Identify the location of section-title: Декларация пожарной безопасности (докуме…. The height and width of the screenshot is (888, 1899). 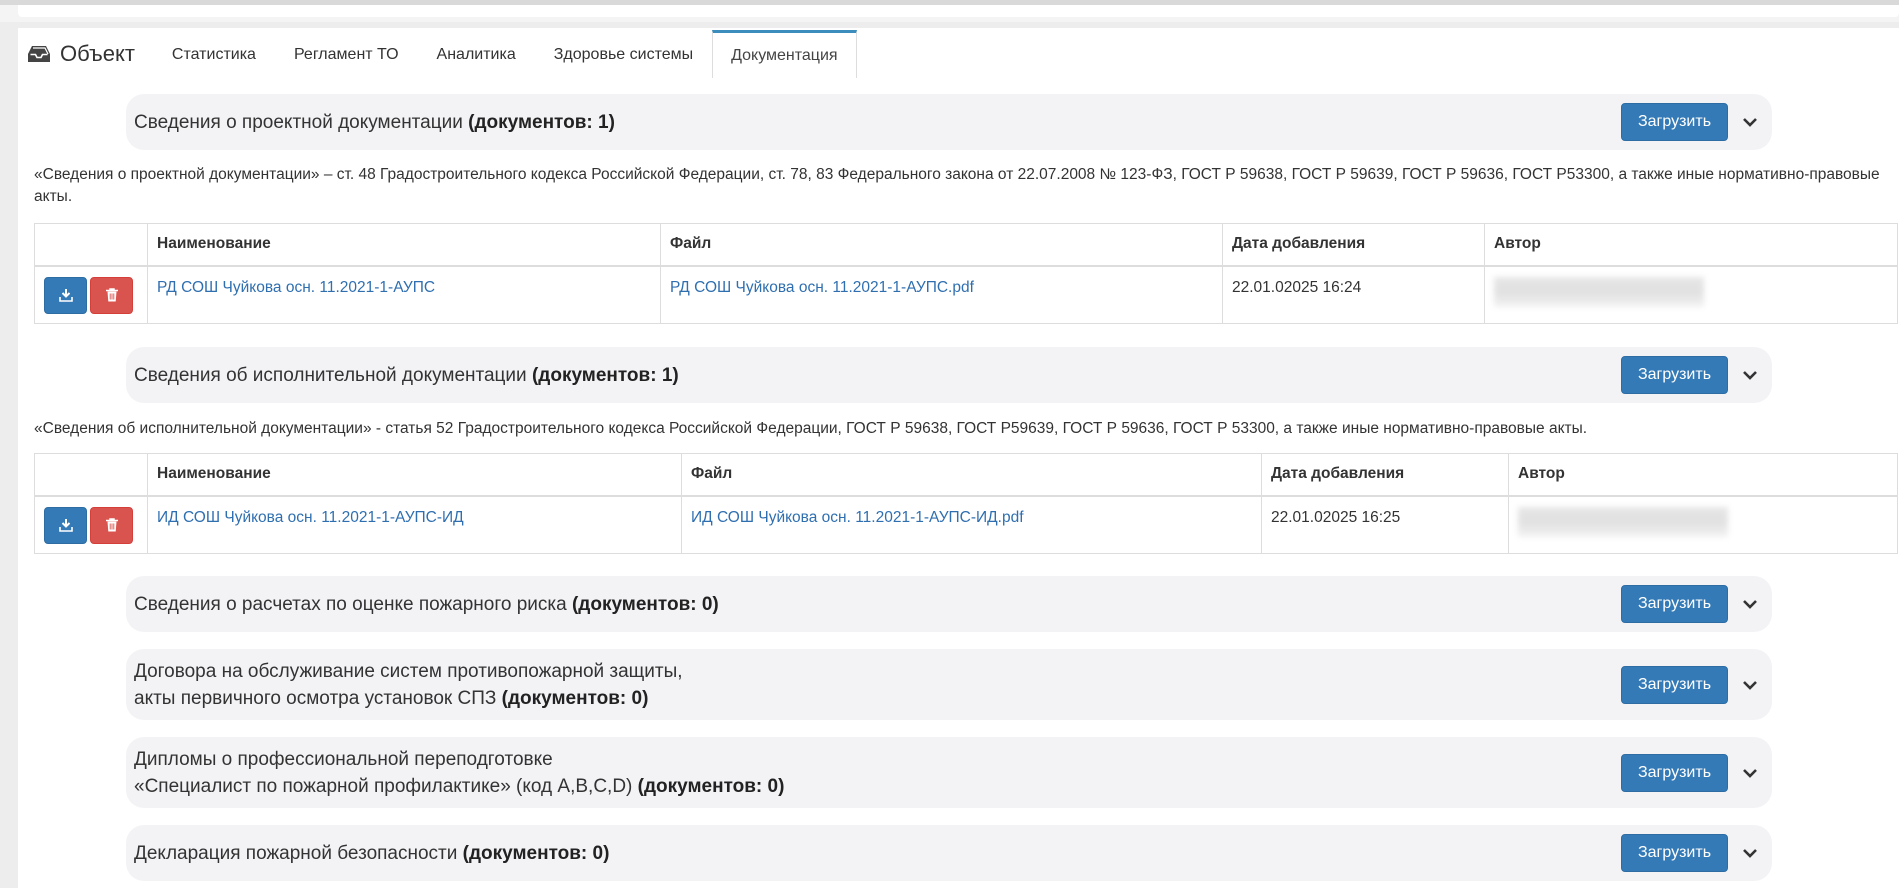
(372, 853).